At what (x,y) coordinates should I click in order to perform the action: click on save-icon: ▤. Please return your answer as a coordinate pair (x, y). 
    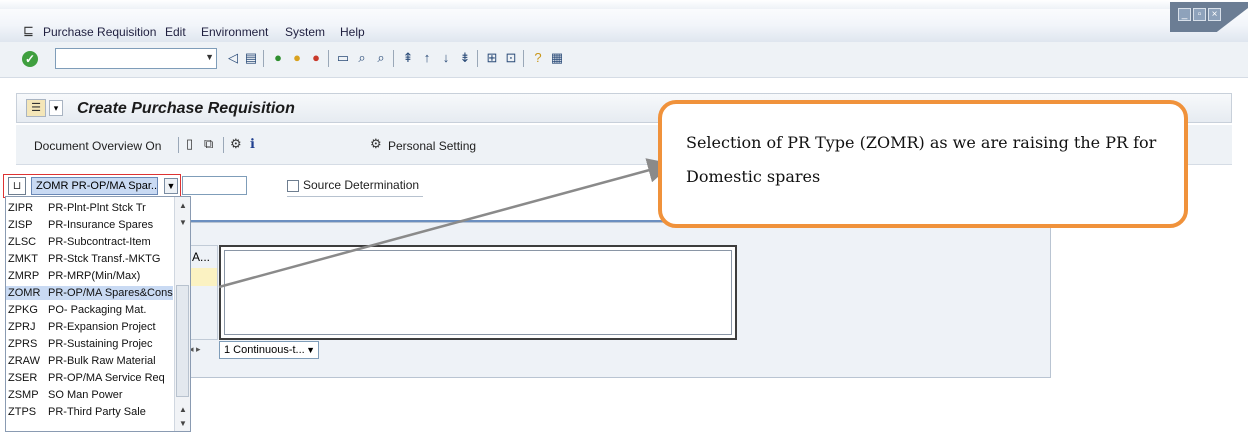
    Looking at the image, I should click on (251, 58).